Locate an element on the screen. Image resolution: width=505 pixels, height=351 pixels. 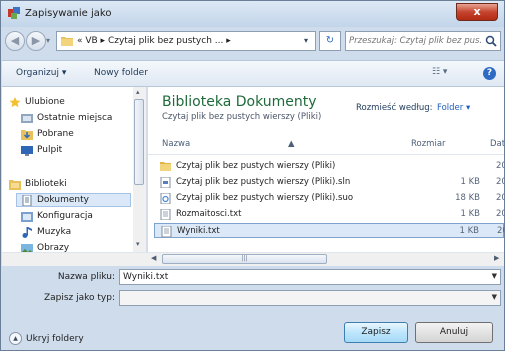
chevron-up-icon: ▲ is located at coordinates (15, 338).